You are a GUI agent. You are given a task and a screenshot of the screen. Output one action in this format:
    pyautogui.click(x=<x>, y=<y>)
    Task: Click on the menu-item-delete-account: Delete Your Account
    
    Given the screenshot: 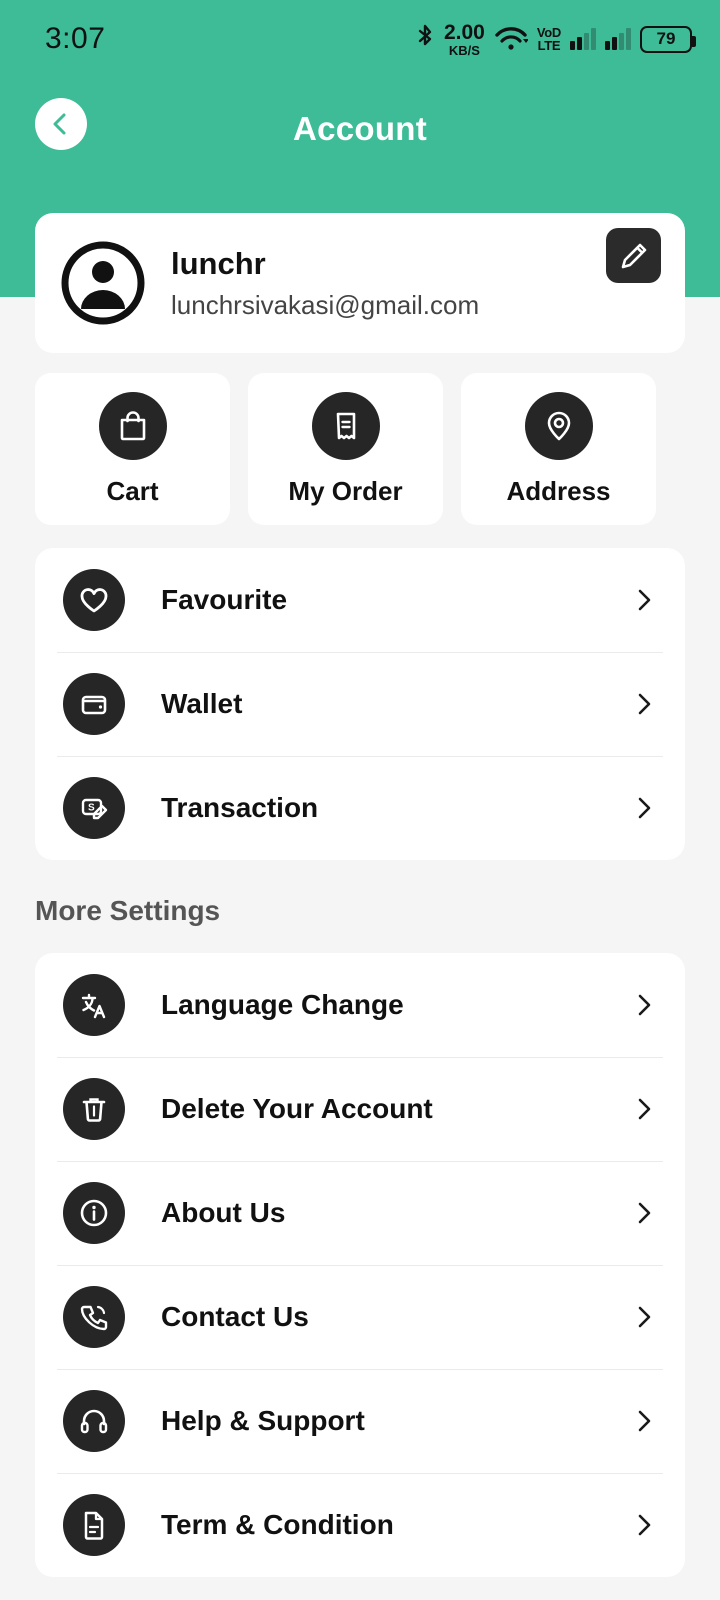 What is the action you would take?
    pyautogui.click(x=360, y=1109)
    